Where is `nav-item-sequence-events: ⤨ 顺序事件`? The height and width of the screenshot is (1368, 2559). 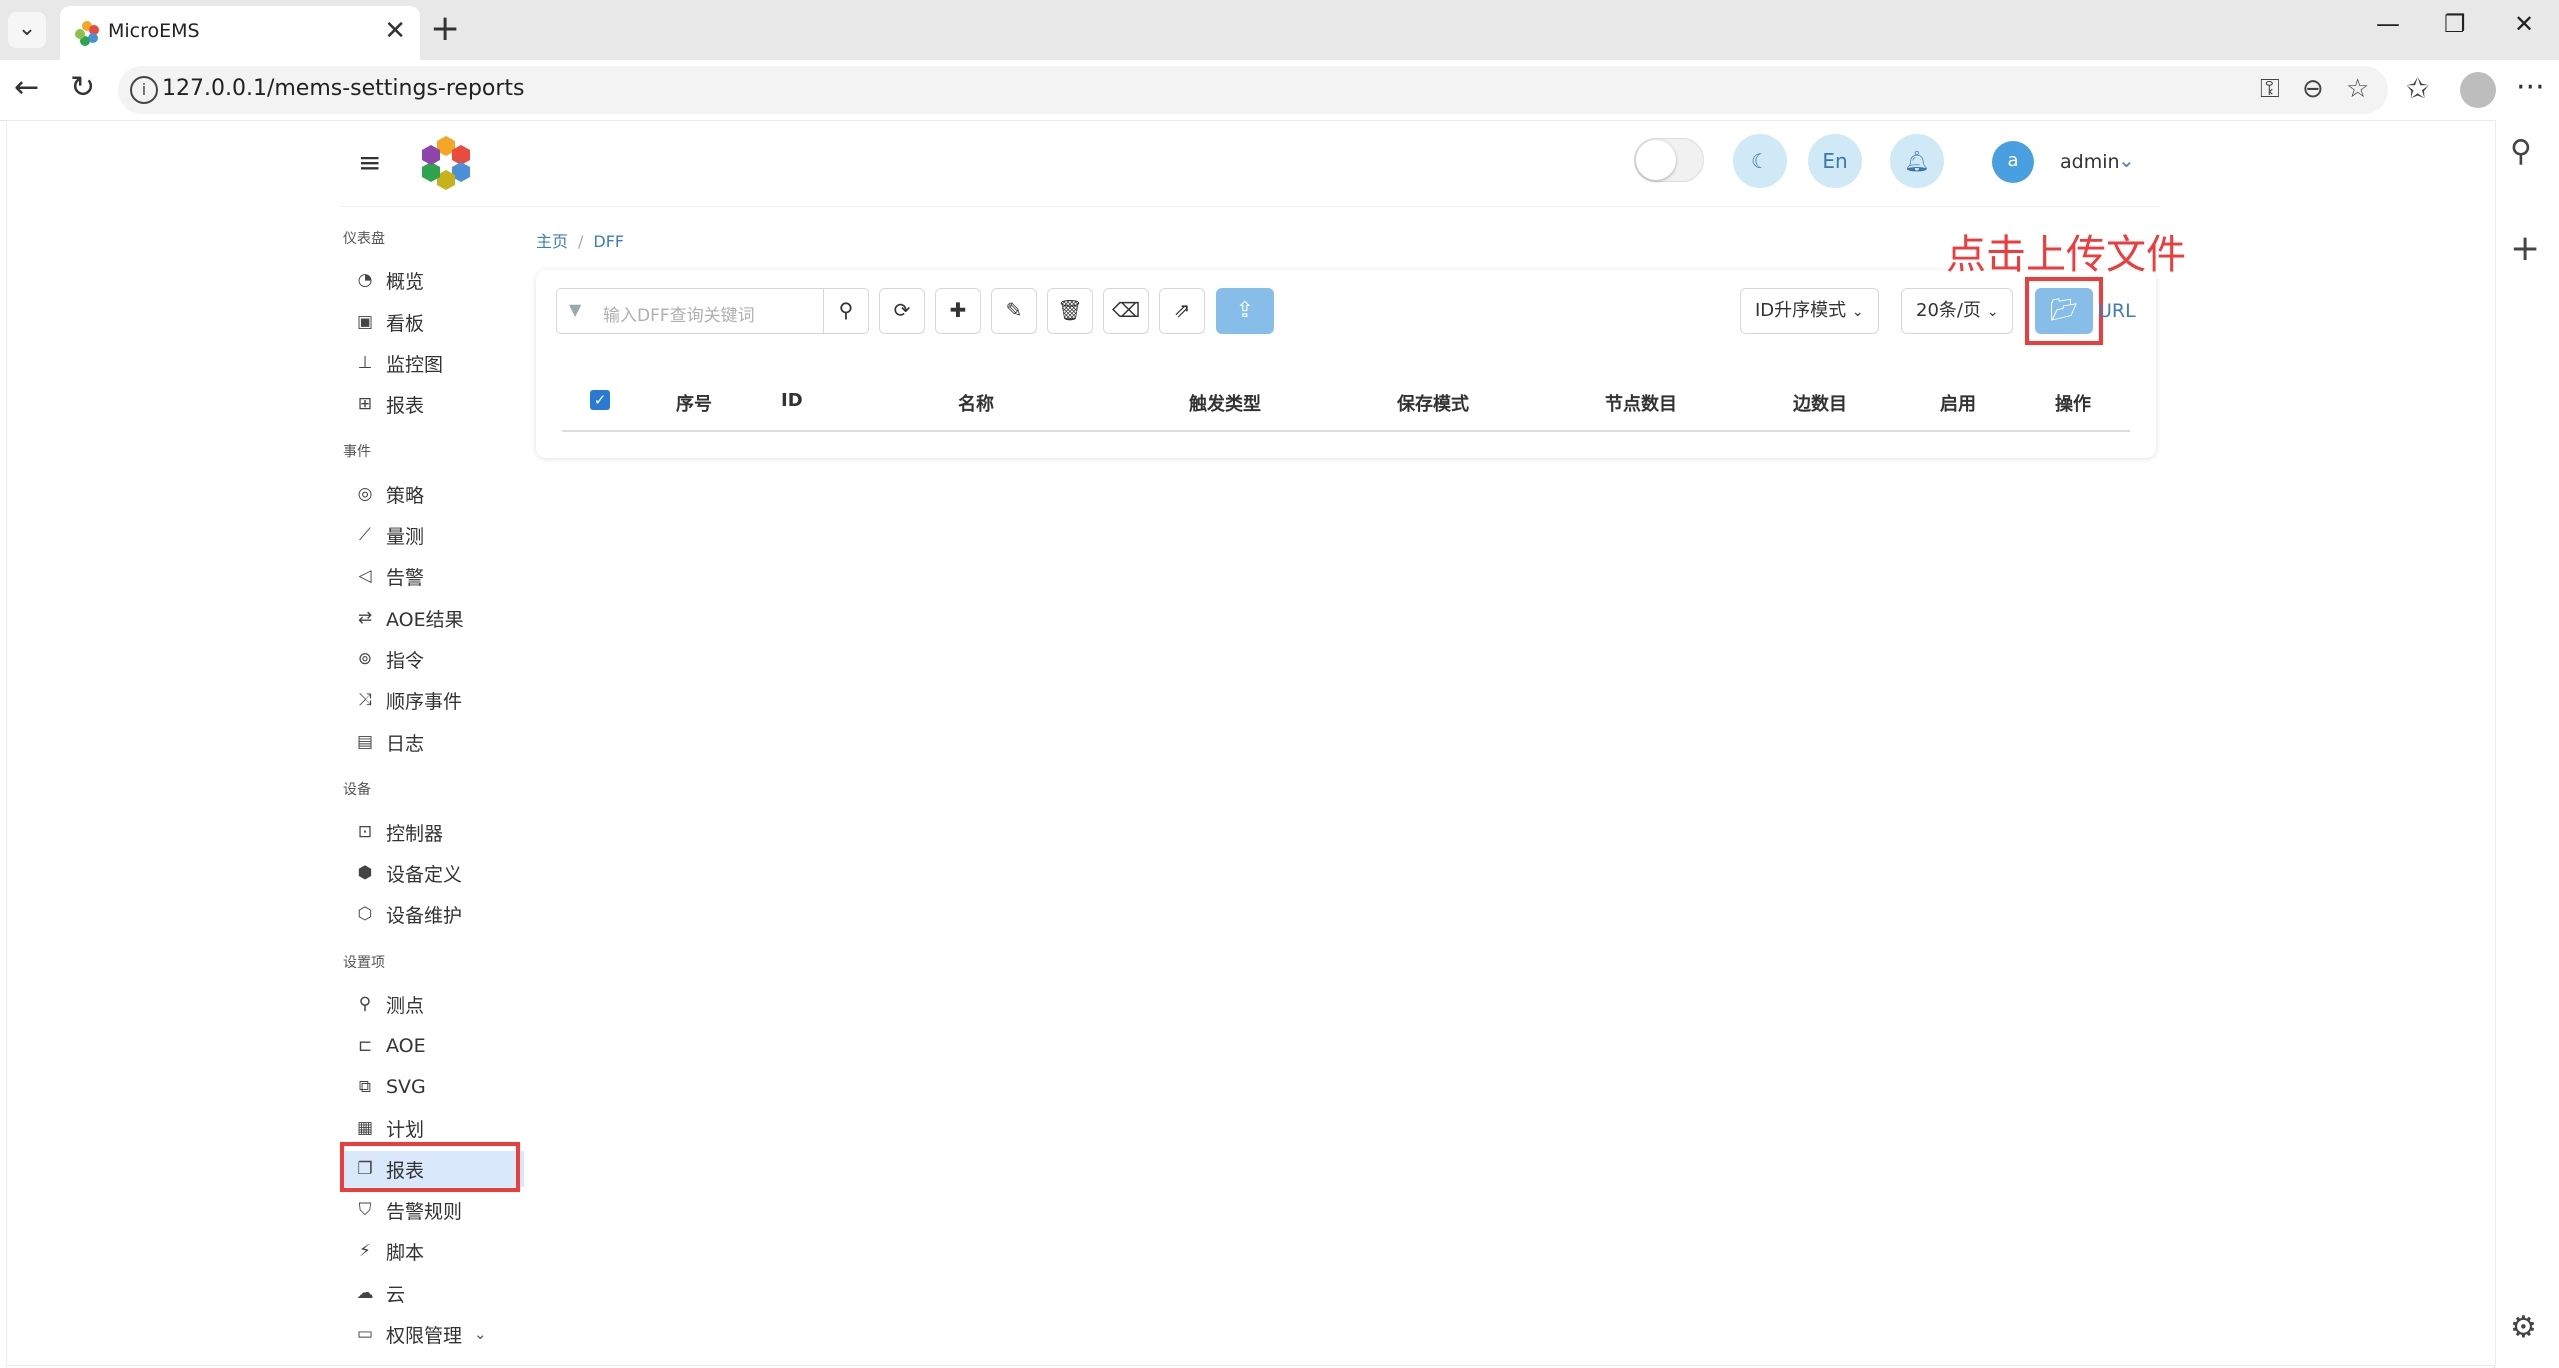 nav-item-sequence-events: ⤨ 顺序事件 is located at coordinates (407, 700).